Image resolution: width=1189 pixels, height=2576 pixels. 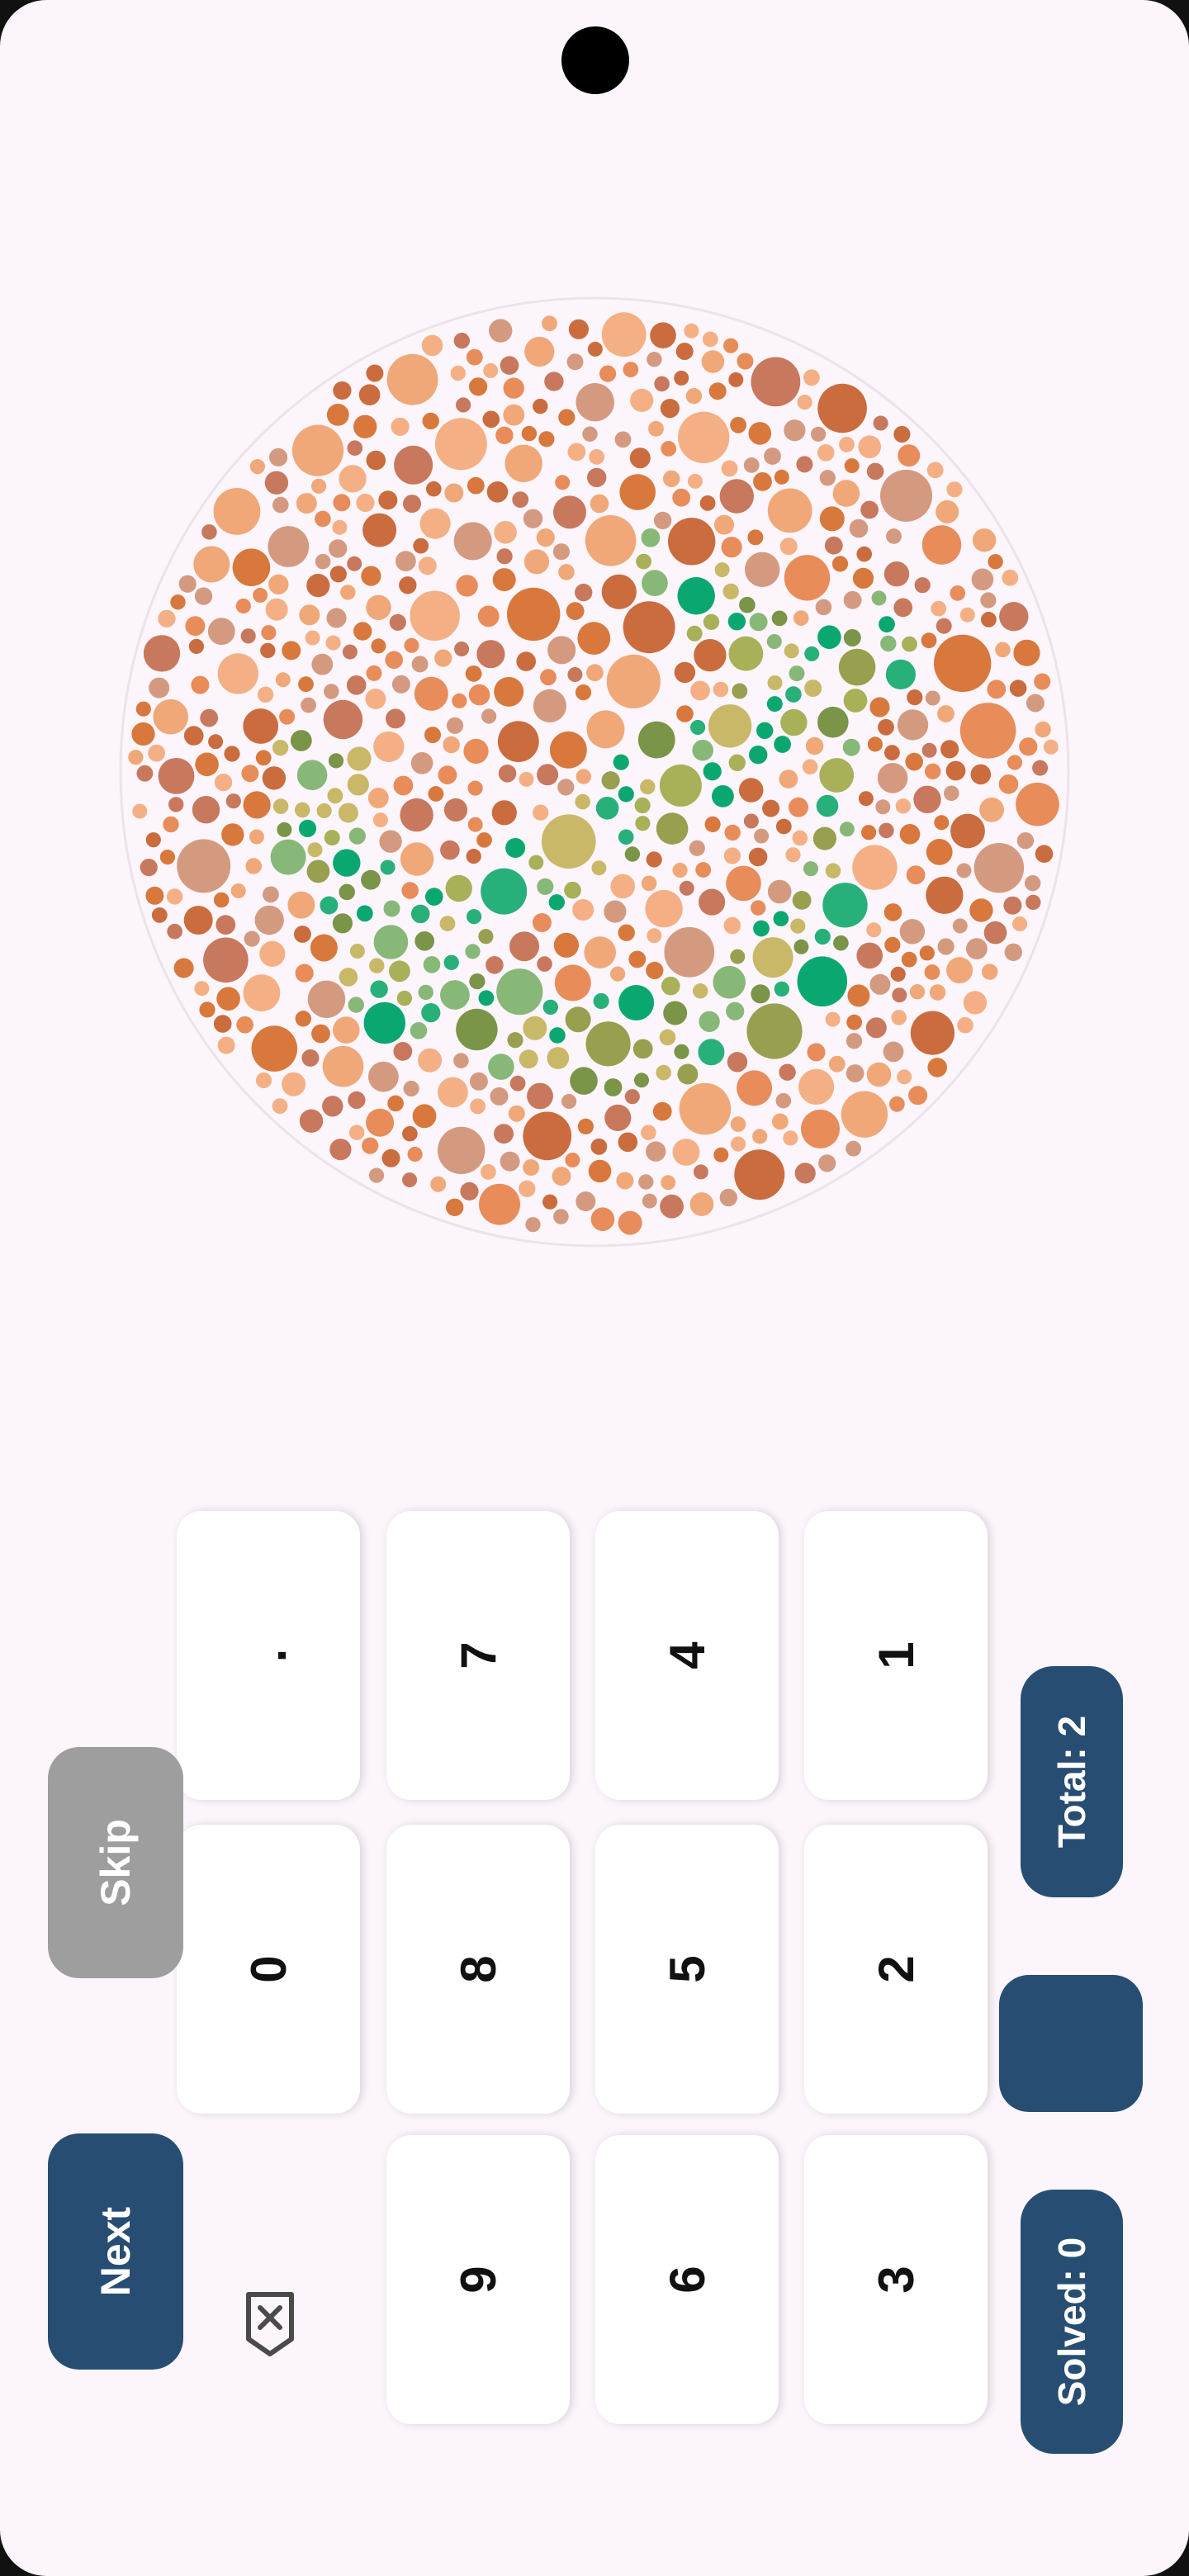 I want to click on key-1: 1, so click(x=896, y=1655).